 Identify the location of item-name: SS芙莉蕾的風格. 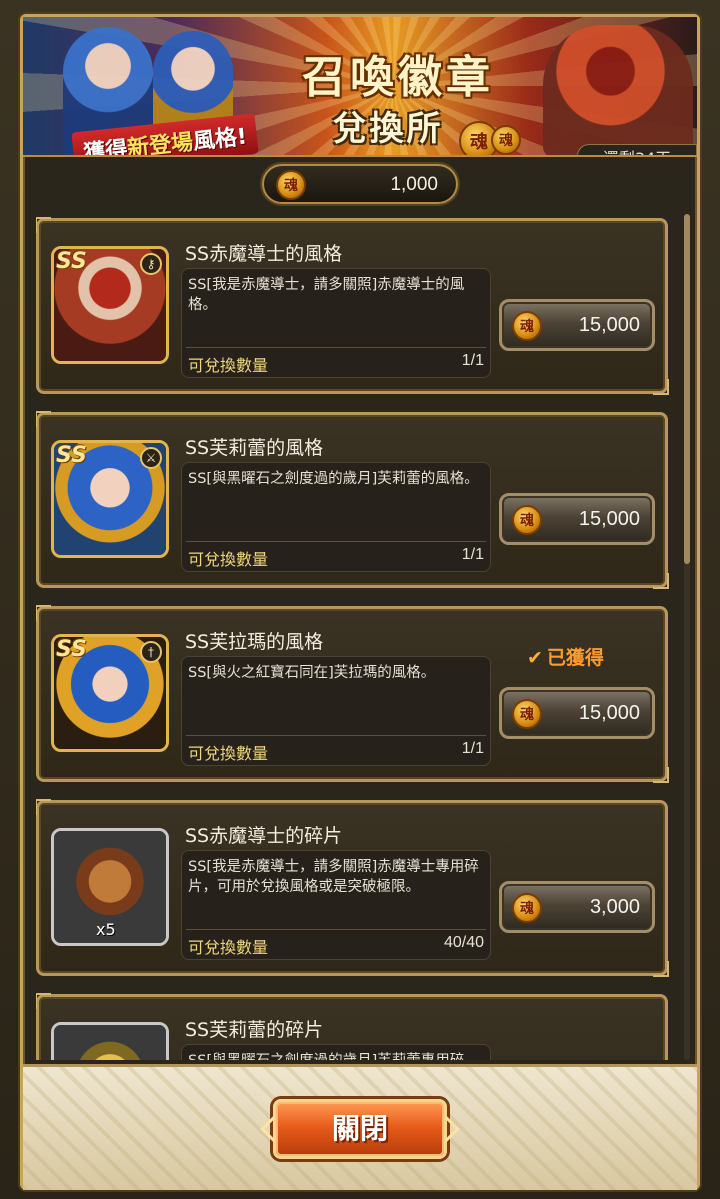
(254, 448).